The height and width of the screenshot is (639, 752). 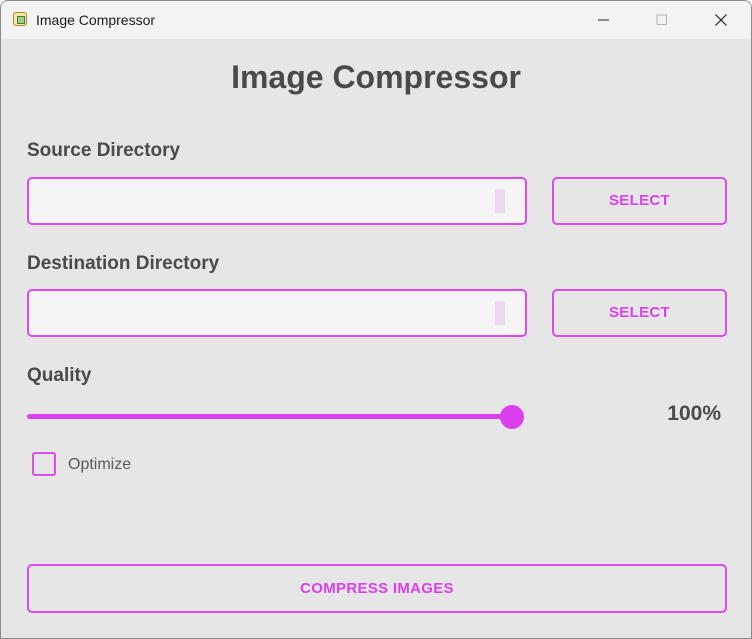 I want to click on minimize-icon, so click(x=603, y=20).